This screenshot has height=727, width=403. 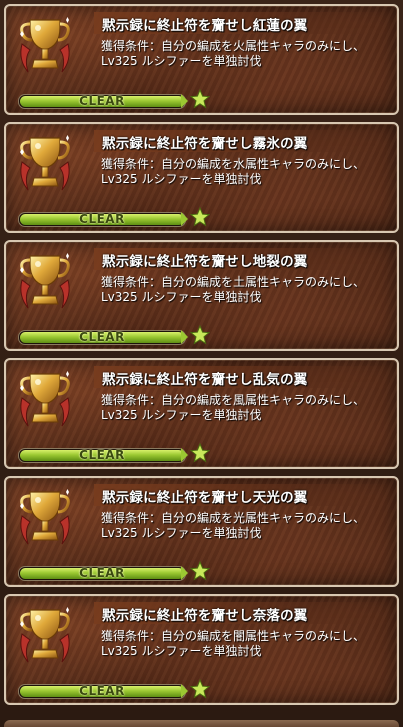 I want to click on achievement-title: 黙示録に終止符を齎せし霧氷の翼, so click(x=205, y=144).